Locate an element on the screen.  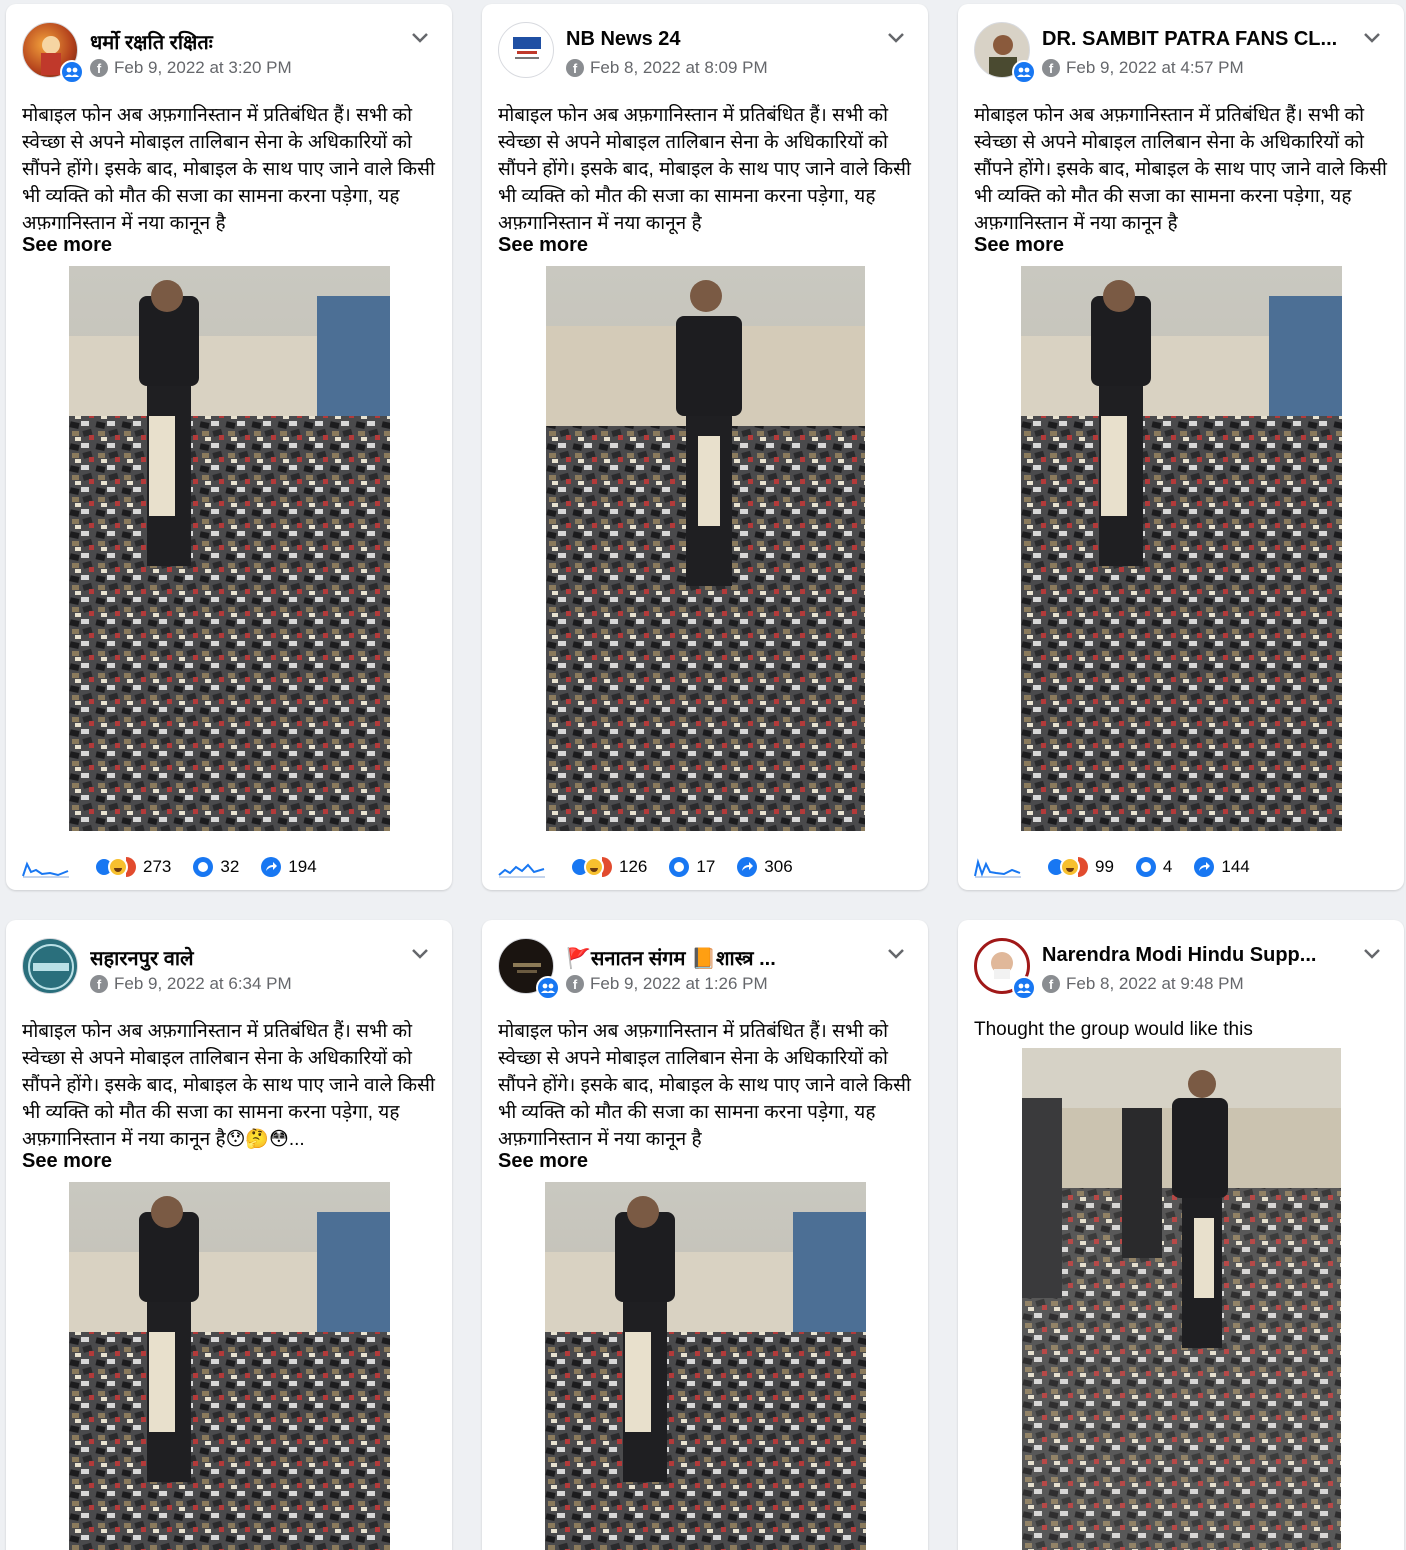
post-stats: 126 17 306 is located at coordinates (705, 867).